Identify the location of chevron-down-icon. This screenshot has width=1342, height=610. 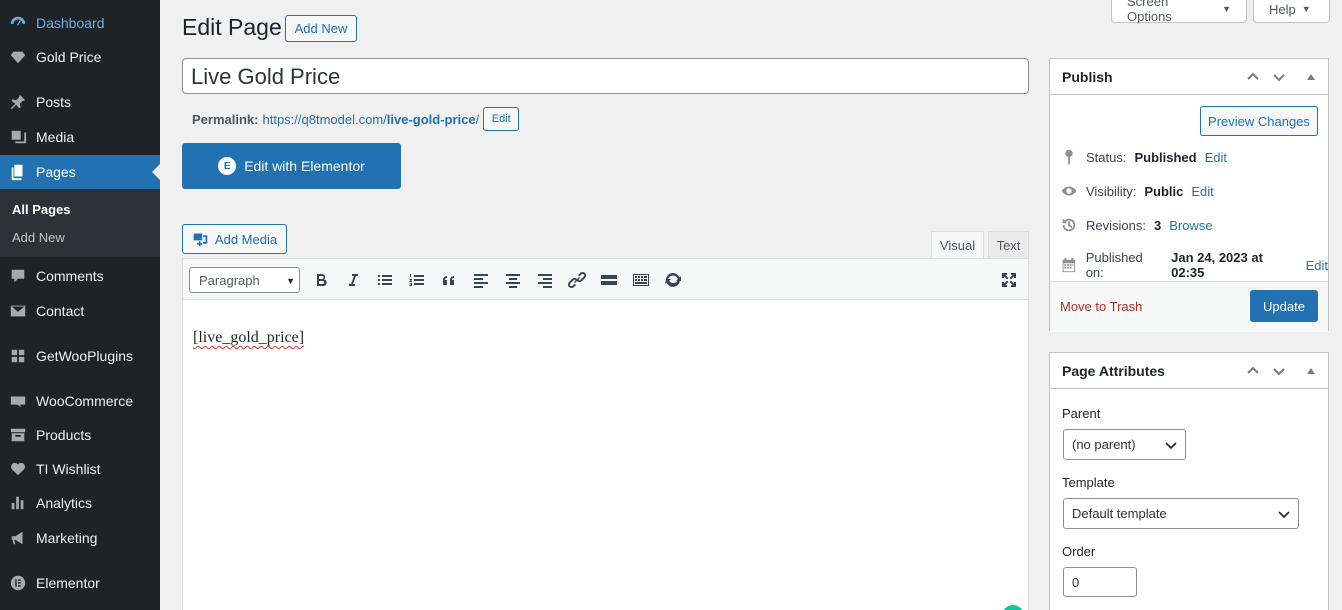
(1171, 445).